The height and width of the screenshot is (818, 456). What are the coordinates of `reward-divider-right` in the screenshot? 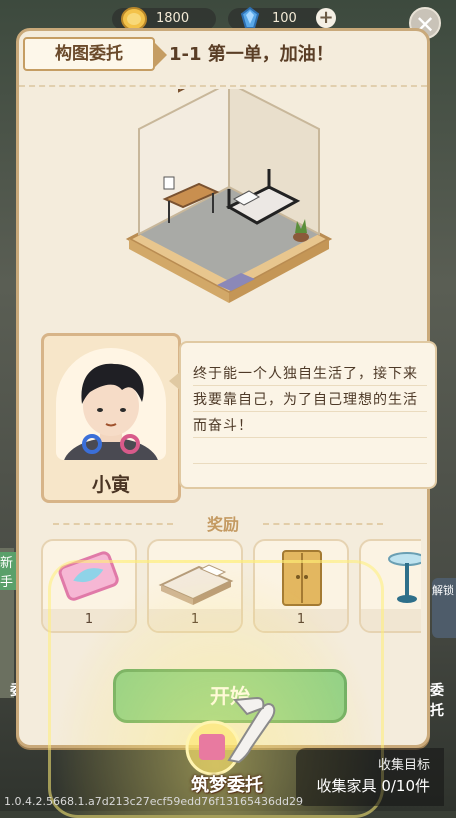 It's located at (323, 524).